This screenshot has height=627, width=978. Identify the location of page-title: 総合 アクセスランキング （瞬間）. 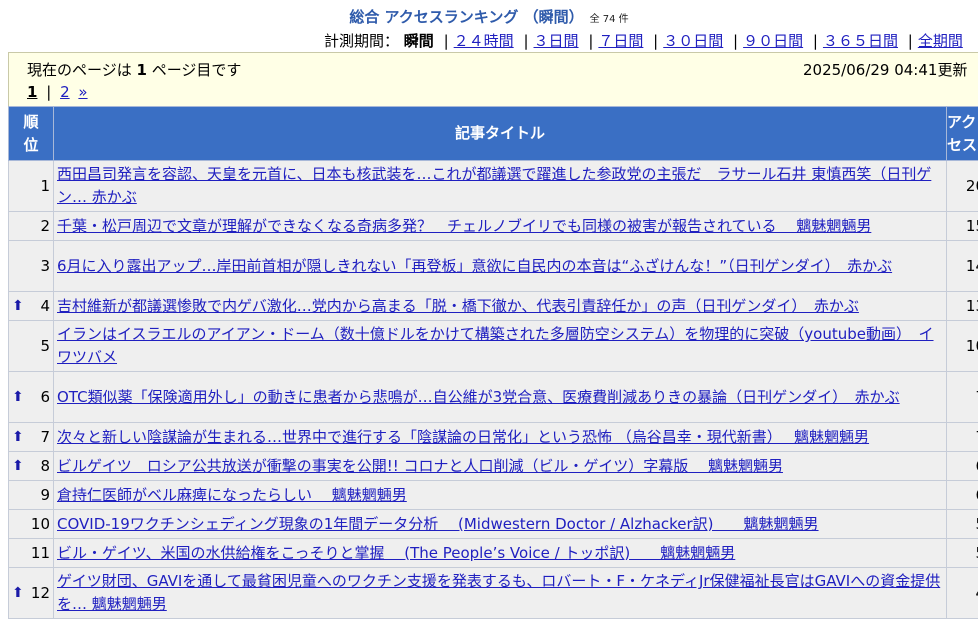
(466, 17).